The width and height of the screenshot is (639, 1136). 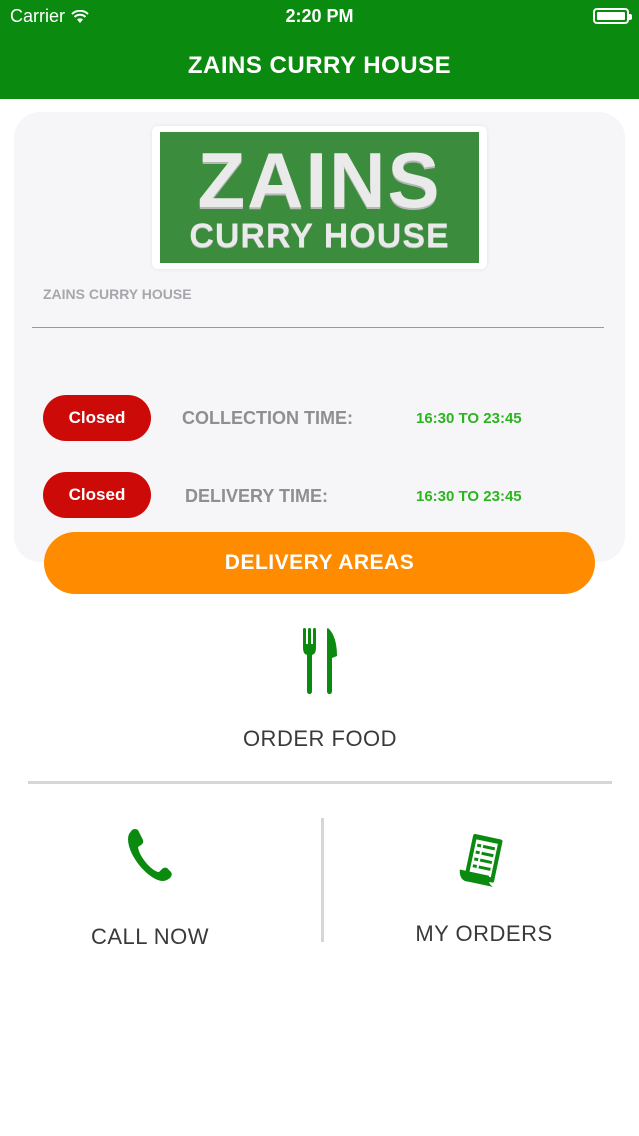 What do you see at coordinates (484, 890) in the screenshot?
I see `my-orders-button: MY ORDERS` at bounding box center [484, 890].